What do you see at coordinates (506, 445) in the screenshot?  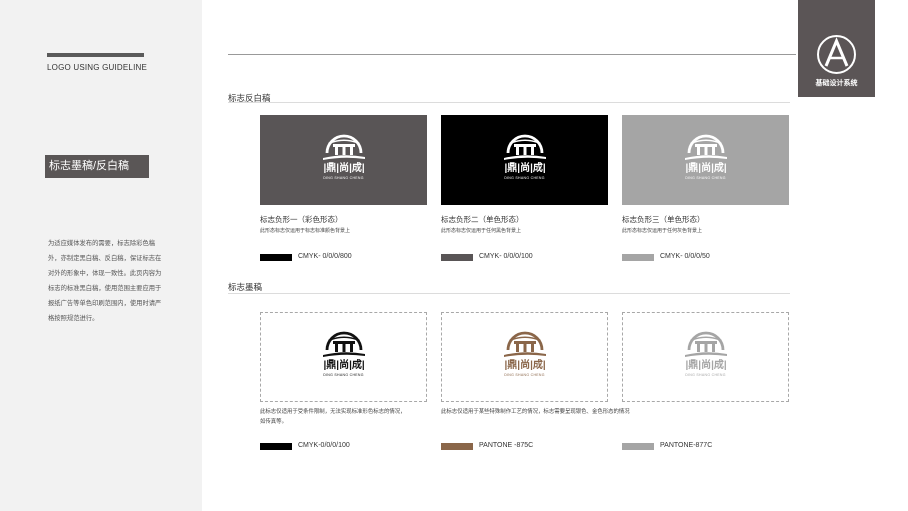 I see `color-code: PANTONE -875C` at bounding box center [506, 445].